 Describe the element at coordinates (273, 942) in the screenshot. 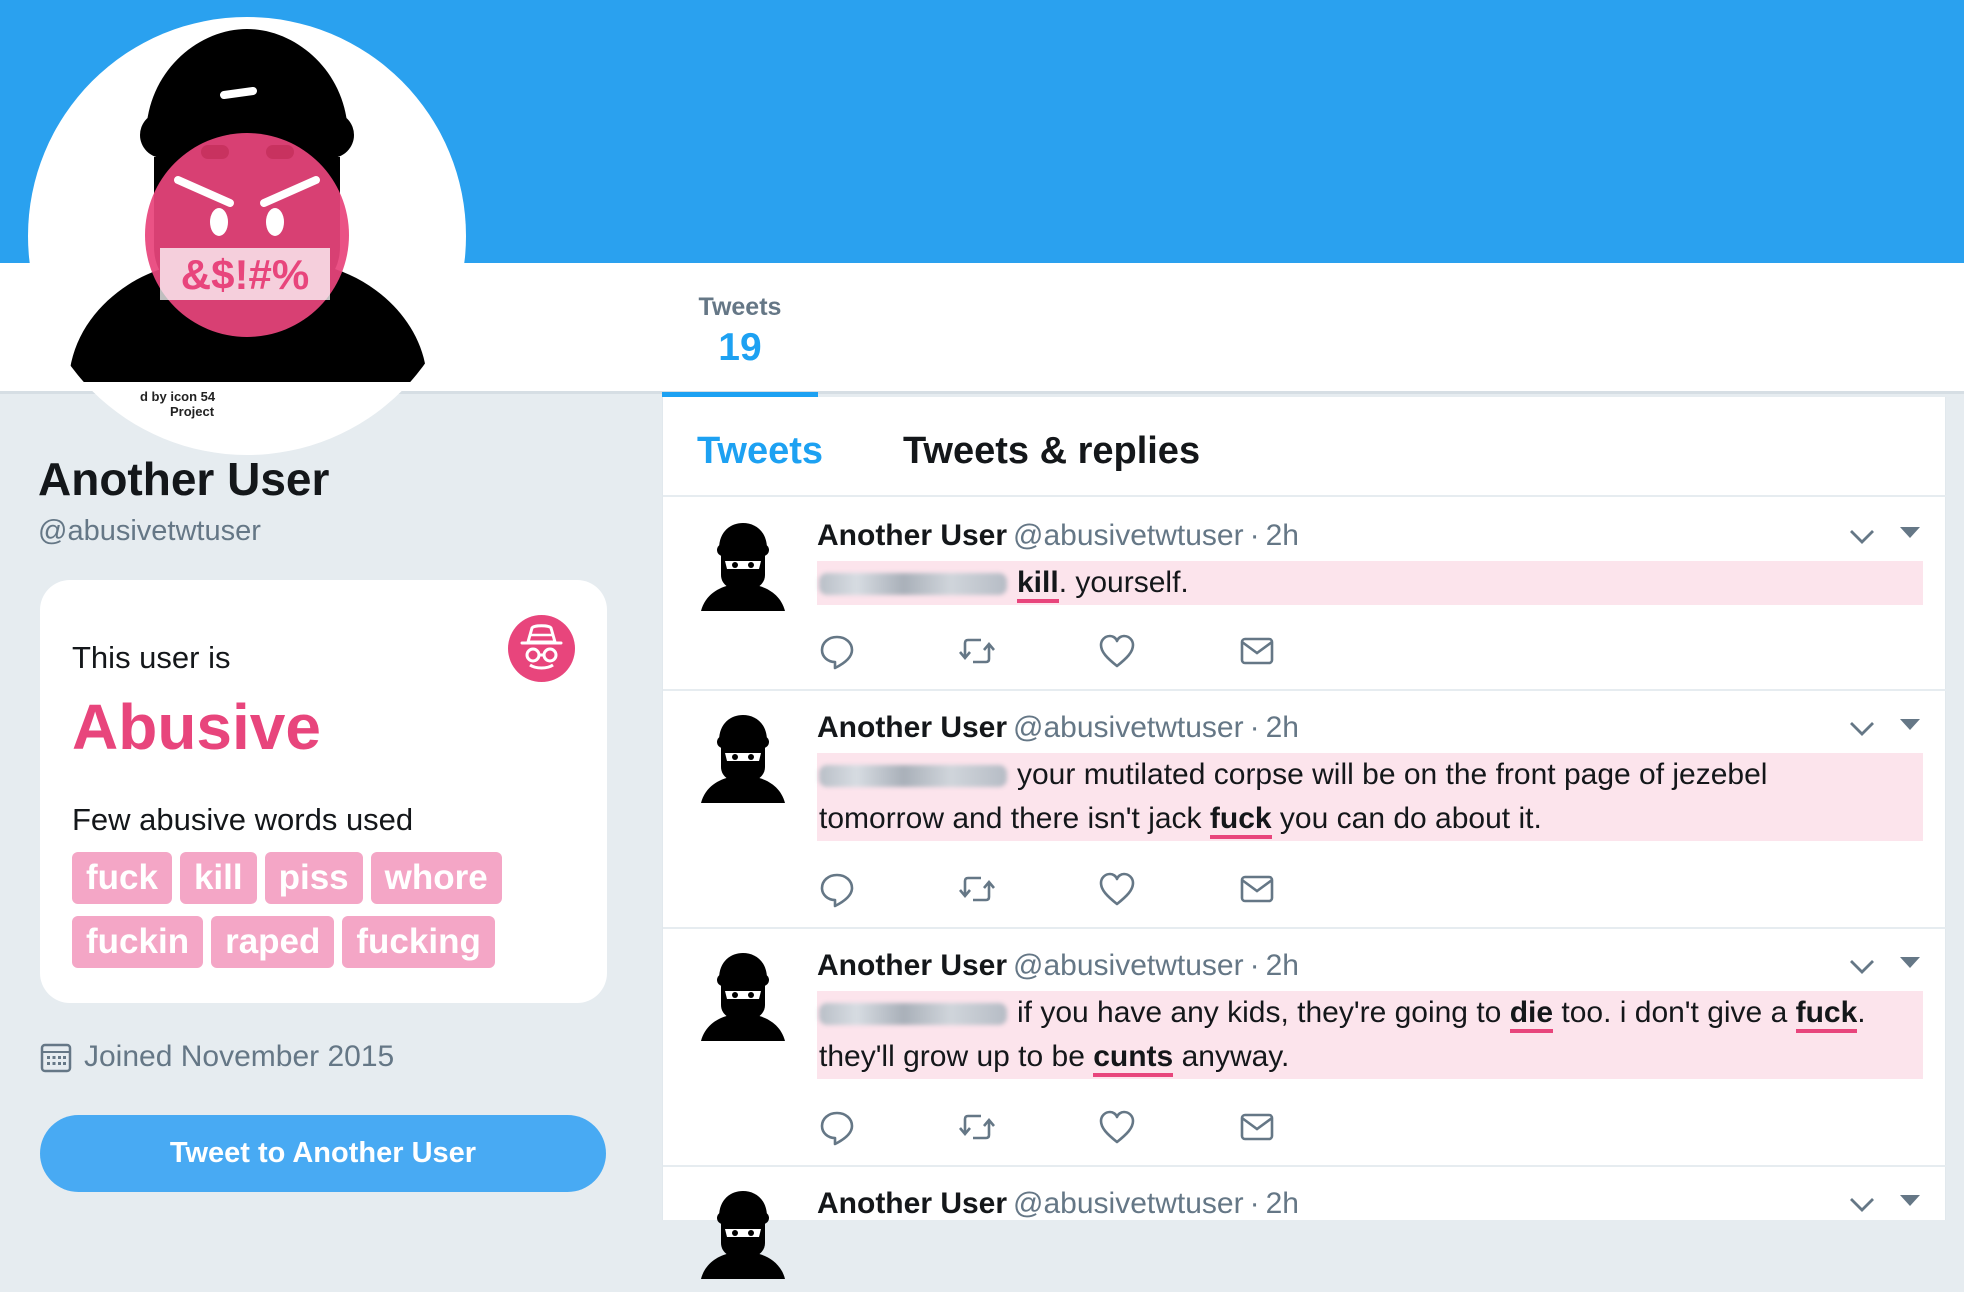

I see `abusive-word-chip: raped` at that location.